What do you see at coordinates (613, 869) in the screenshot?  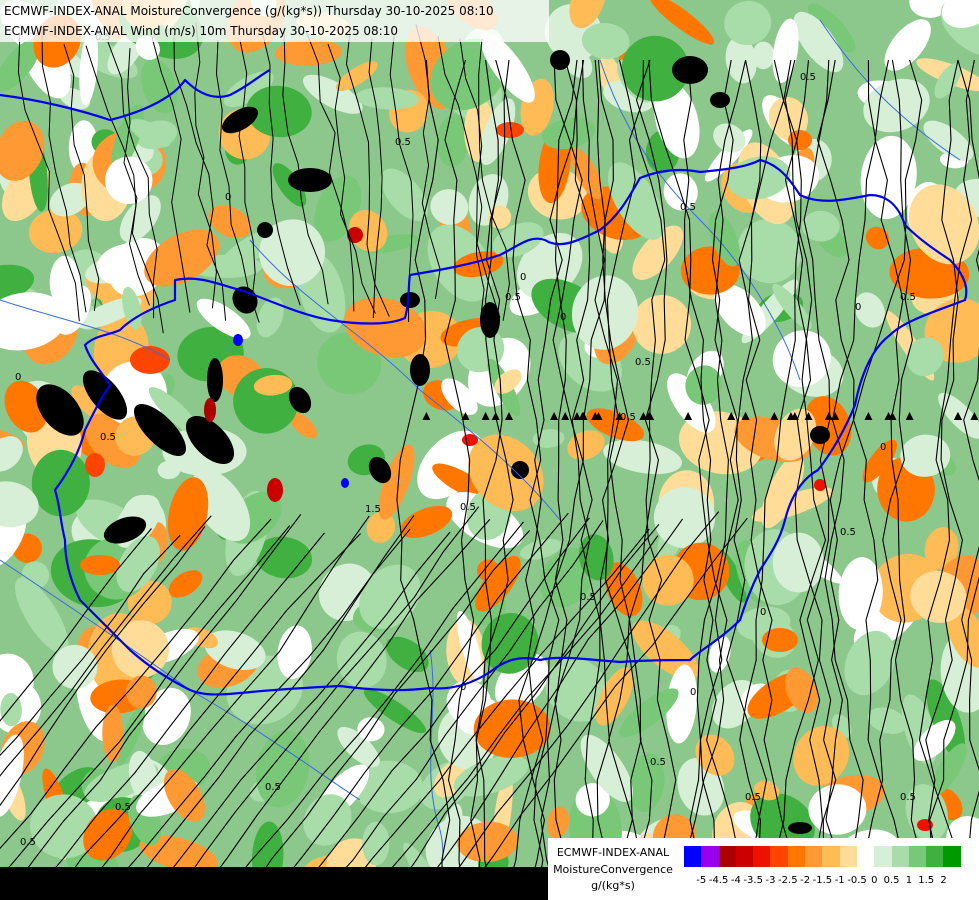 I see `legend-variable: MoistureConvergence` at bounding box center [613, 869].